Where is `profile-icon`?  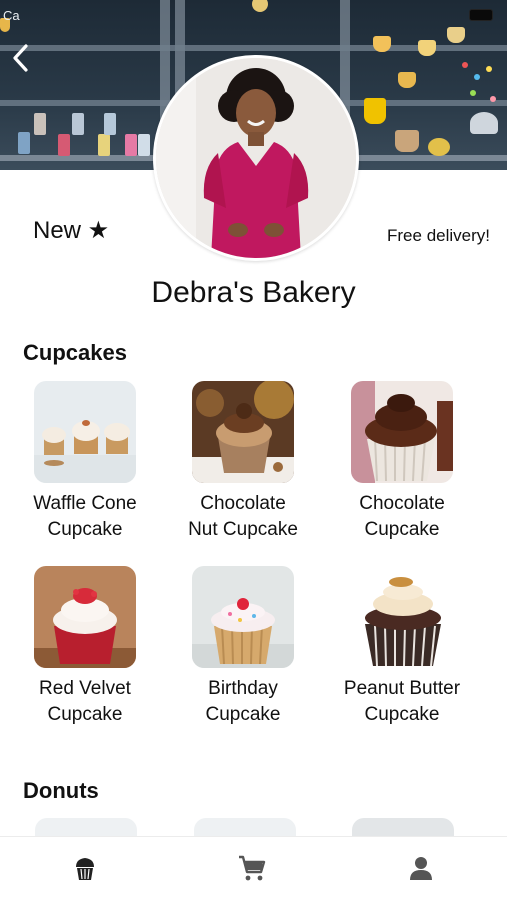 profile-icon is located at coordinates (421, 868).